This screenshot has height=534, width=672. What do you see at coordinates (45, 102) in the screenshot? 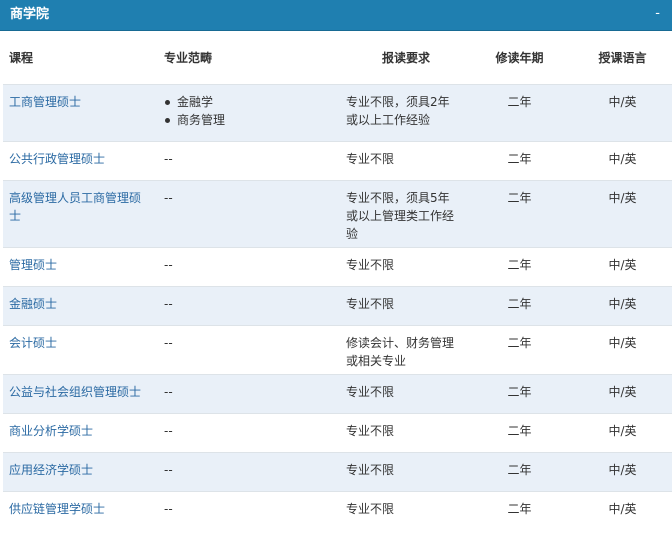
I see `course-link: 工商管理硕士` at bounding box center [45, 102].